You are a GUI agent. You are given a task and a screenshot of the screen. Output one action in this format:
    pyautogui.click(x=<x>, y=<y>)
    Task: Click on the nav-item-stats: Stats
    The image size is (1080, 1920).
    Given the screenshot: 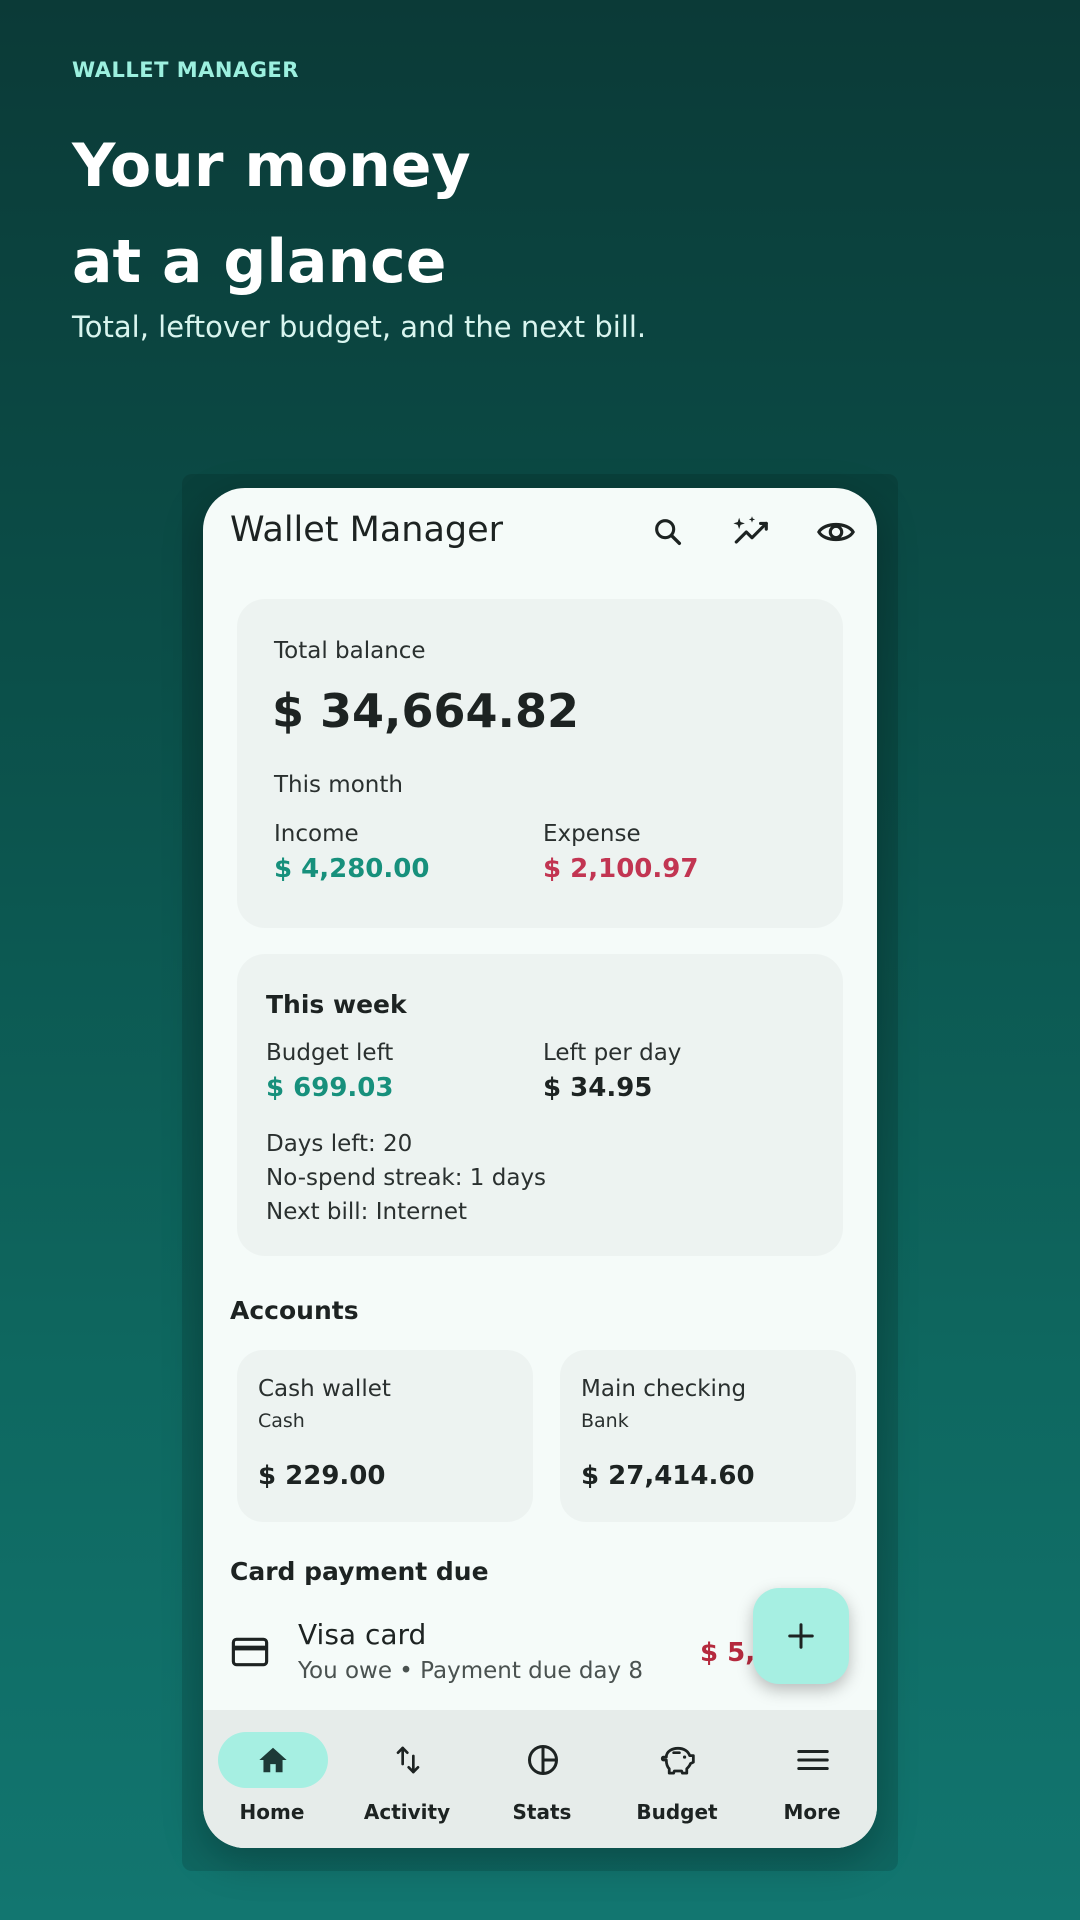 What is the action you would take?
    pyautogui.click(x=542, y=1779)
    